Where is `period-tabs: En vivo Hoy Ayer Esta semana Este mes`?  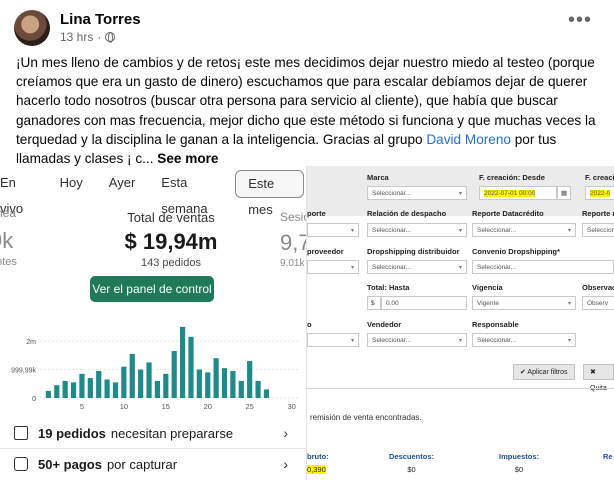
period-tabs: En vivo Hoy Ayer Esta semana Este mes is located at coordinates (153, 193).